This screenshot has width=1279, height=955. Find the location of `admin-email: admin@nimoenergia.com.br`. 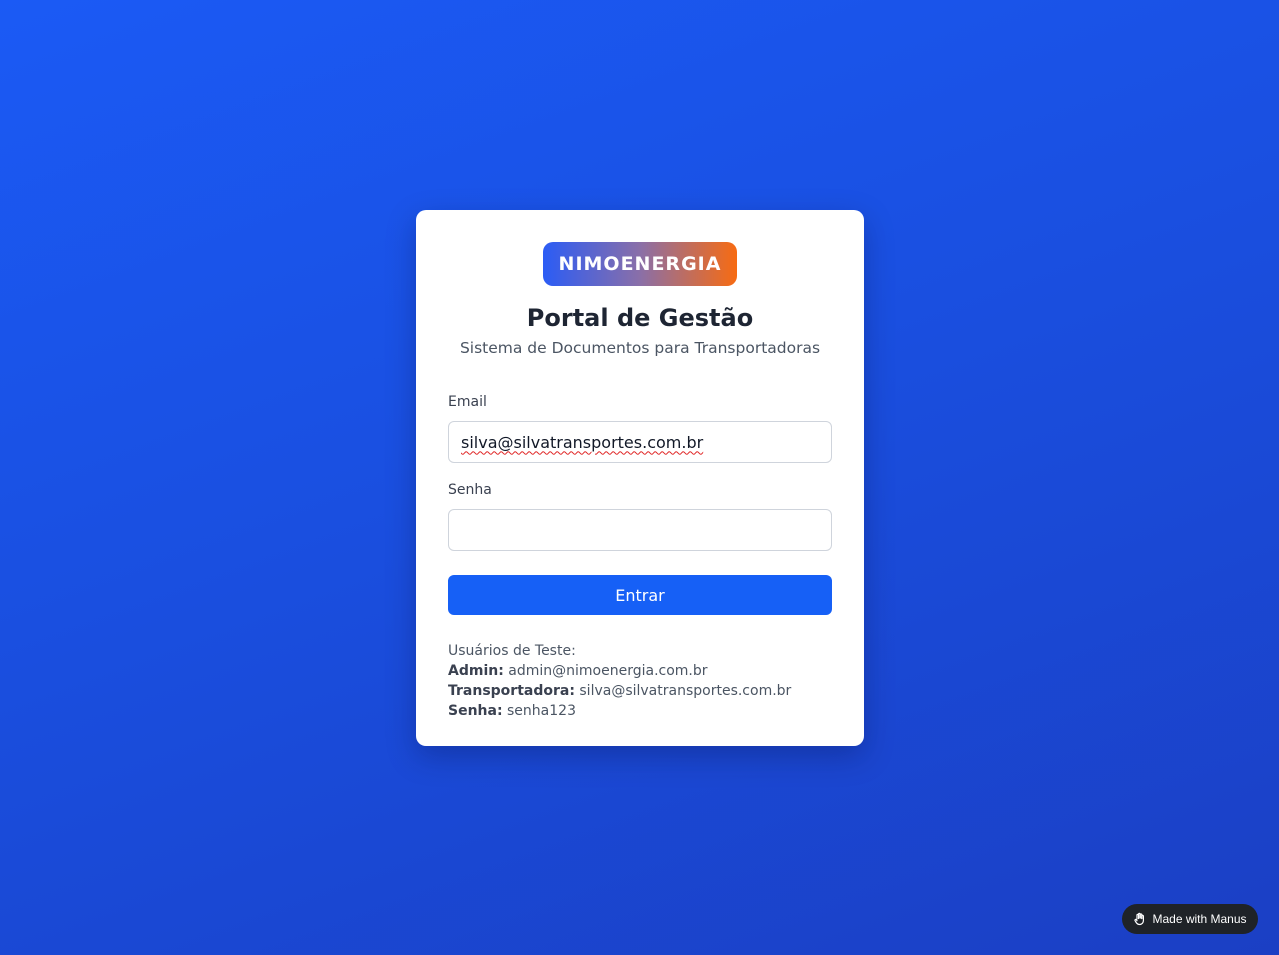

admin-email: admin@nimoenergia.com.br is located at coordinates (608, 671).